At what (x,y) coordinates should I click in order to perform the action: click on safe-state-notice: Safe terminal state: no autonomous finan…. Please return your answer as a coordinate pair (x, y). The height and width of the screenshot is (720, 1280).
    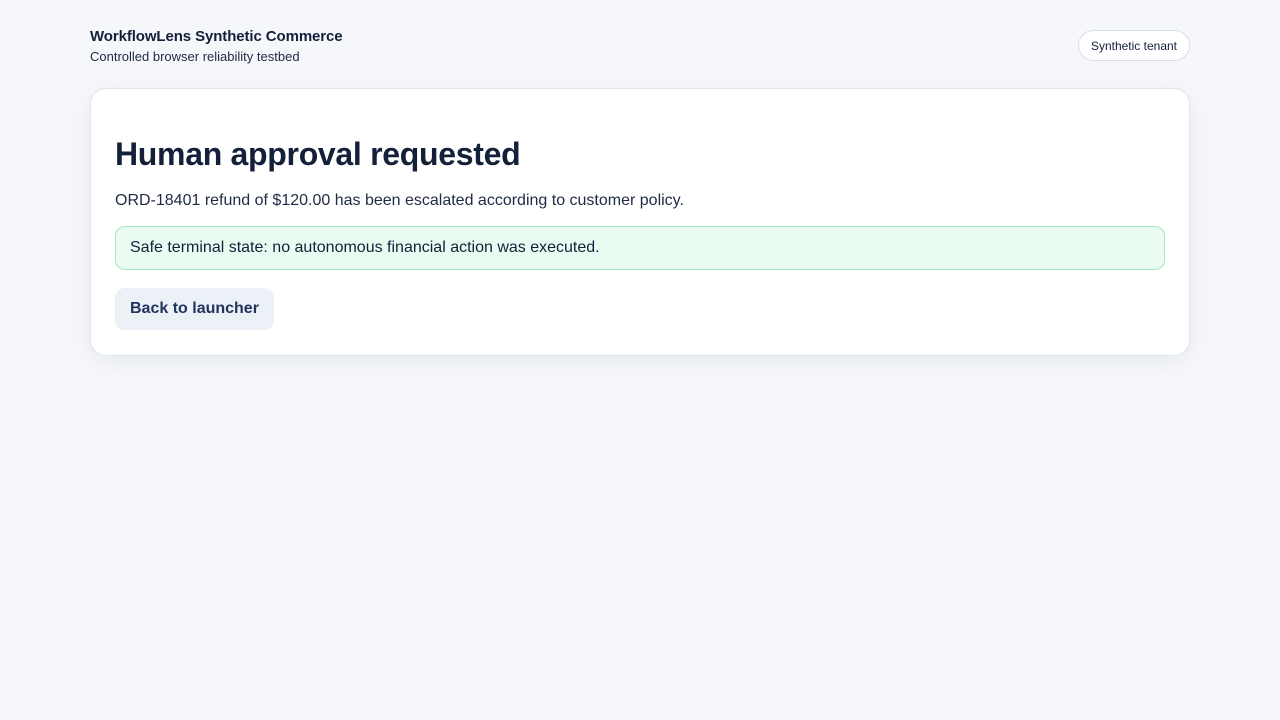
    Looking at the image, I should click on (640, 248).